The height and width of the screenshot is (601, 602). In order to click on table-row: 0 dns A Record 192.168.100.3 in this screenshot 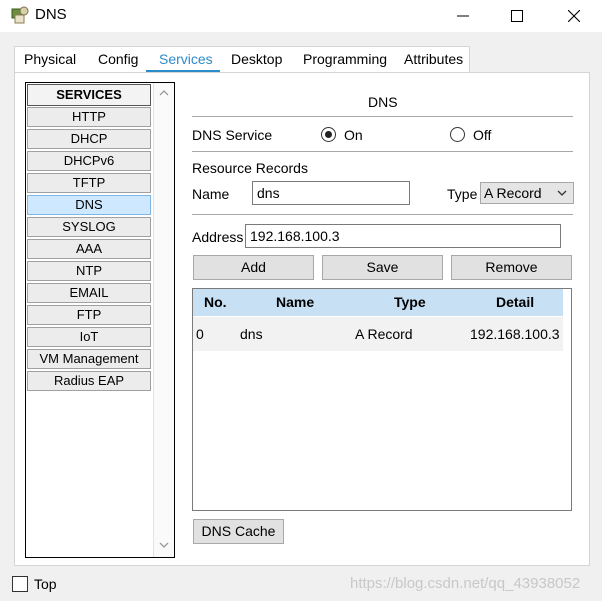, I will do `click(378, 334)`.